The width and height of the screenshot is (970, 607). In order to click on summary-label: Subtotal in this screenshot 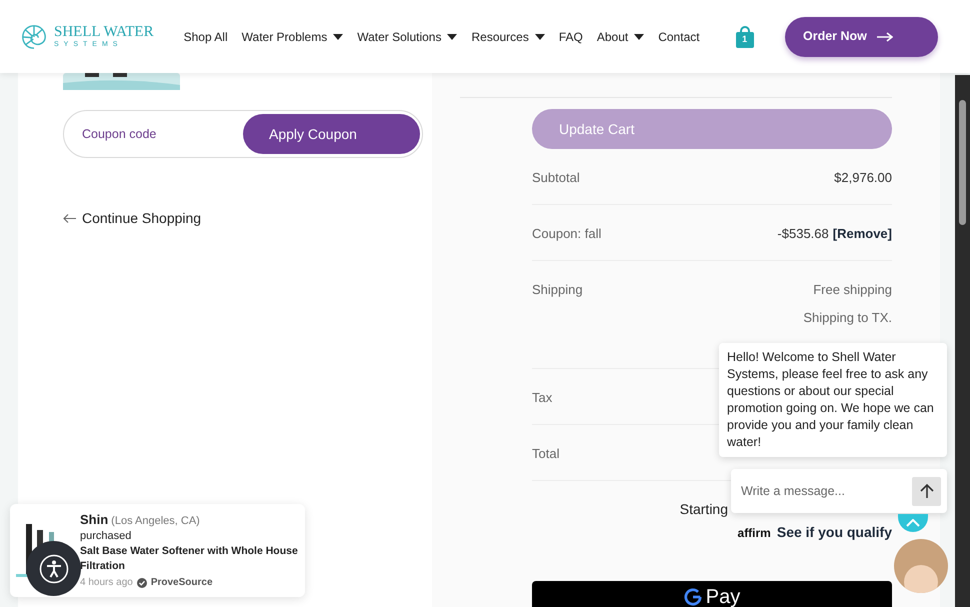, I will do `click(556, 178)`.